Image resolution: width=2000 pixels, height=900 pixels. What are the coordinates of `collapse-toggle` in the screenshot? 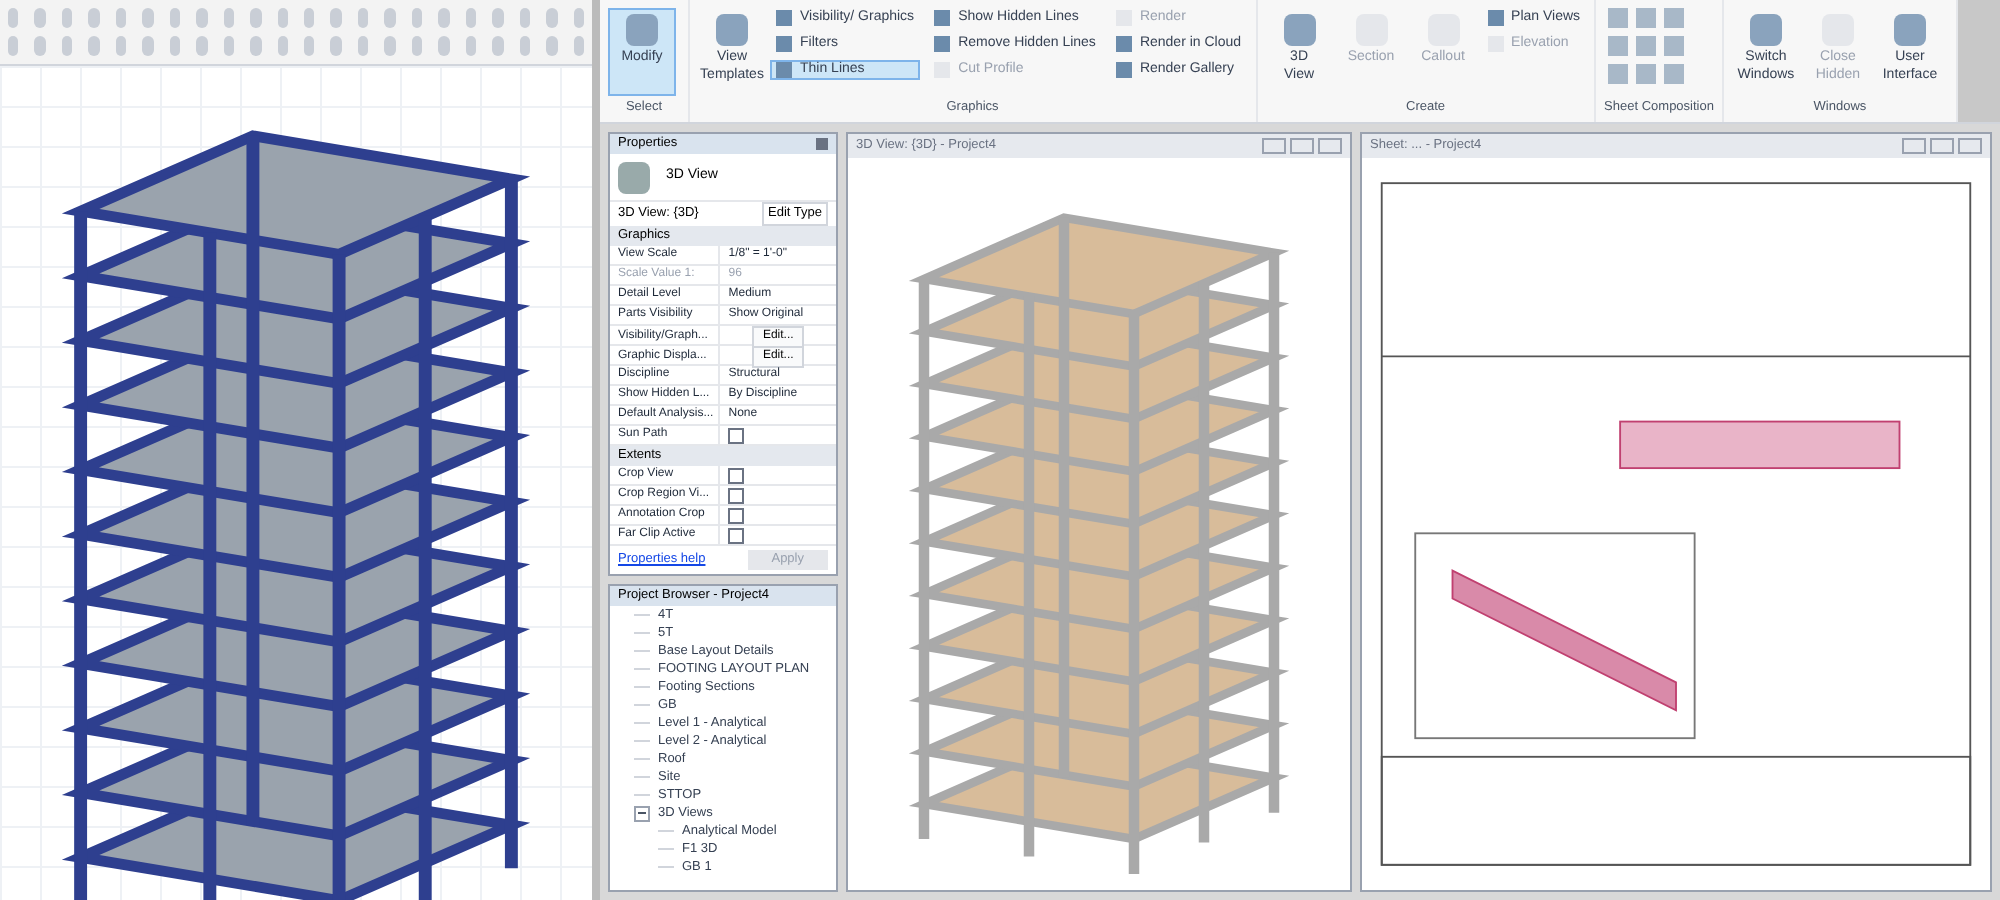 It's located at (642, 813).